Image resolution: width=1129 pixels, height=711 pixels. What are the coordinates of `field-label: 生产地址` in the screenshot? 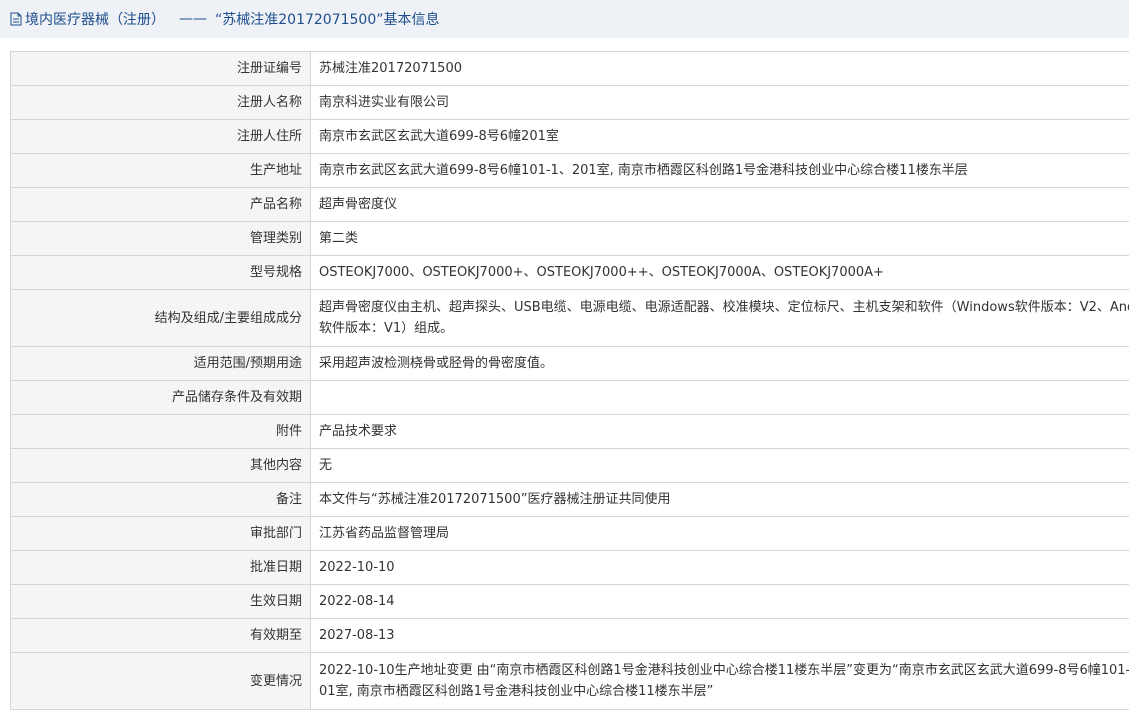 It's located at (160, 170).